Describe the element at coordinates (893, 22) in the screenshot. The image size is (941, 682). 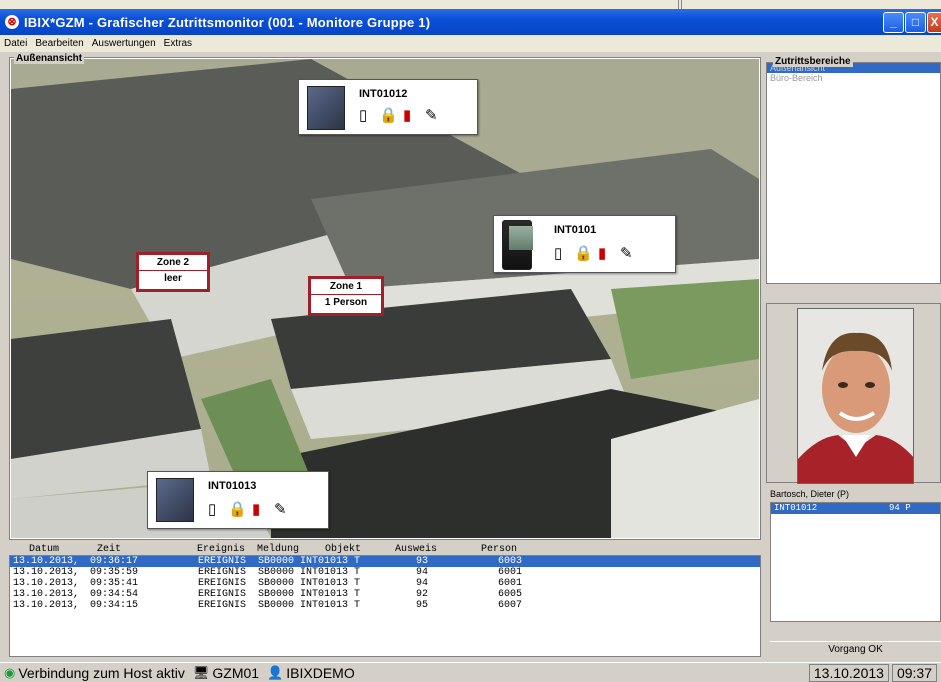
I see `minimize-button: _` at that location.